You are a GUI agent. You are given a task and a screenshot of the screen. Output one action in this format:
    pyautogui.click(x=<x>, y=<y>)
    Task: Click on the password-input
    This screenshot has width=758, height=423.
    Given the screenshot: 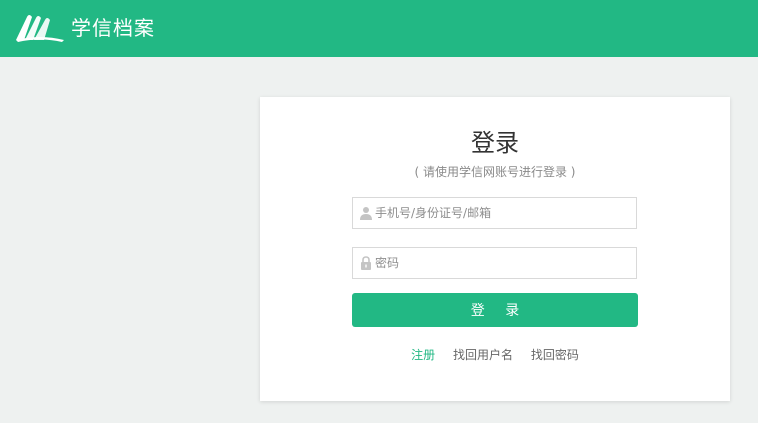 What is the action you would take?
    pyautogui.click(x=504, y=263)
    